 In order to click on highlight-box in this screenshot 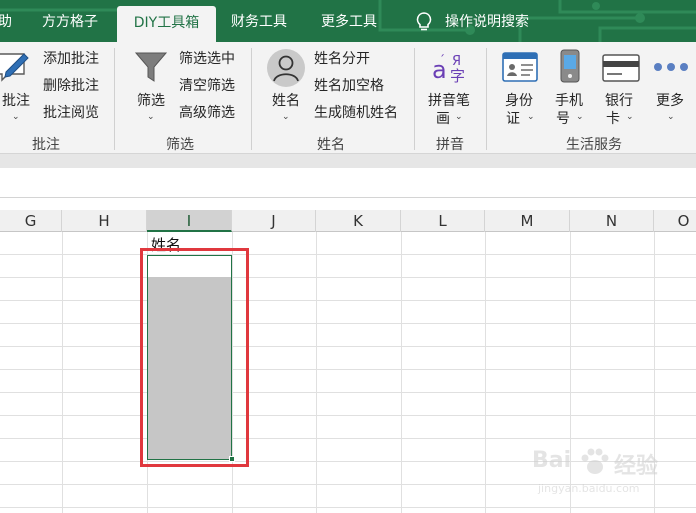, I will do `click(194, 357)`.